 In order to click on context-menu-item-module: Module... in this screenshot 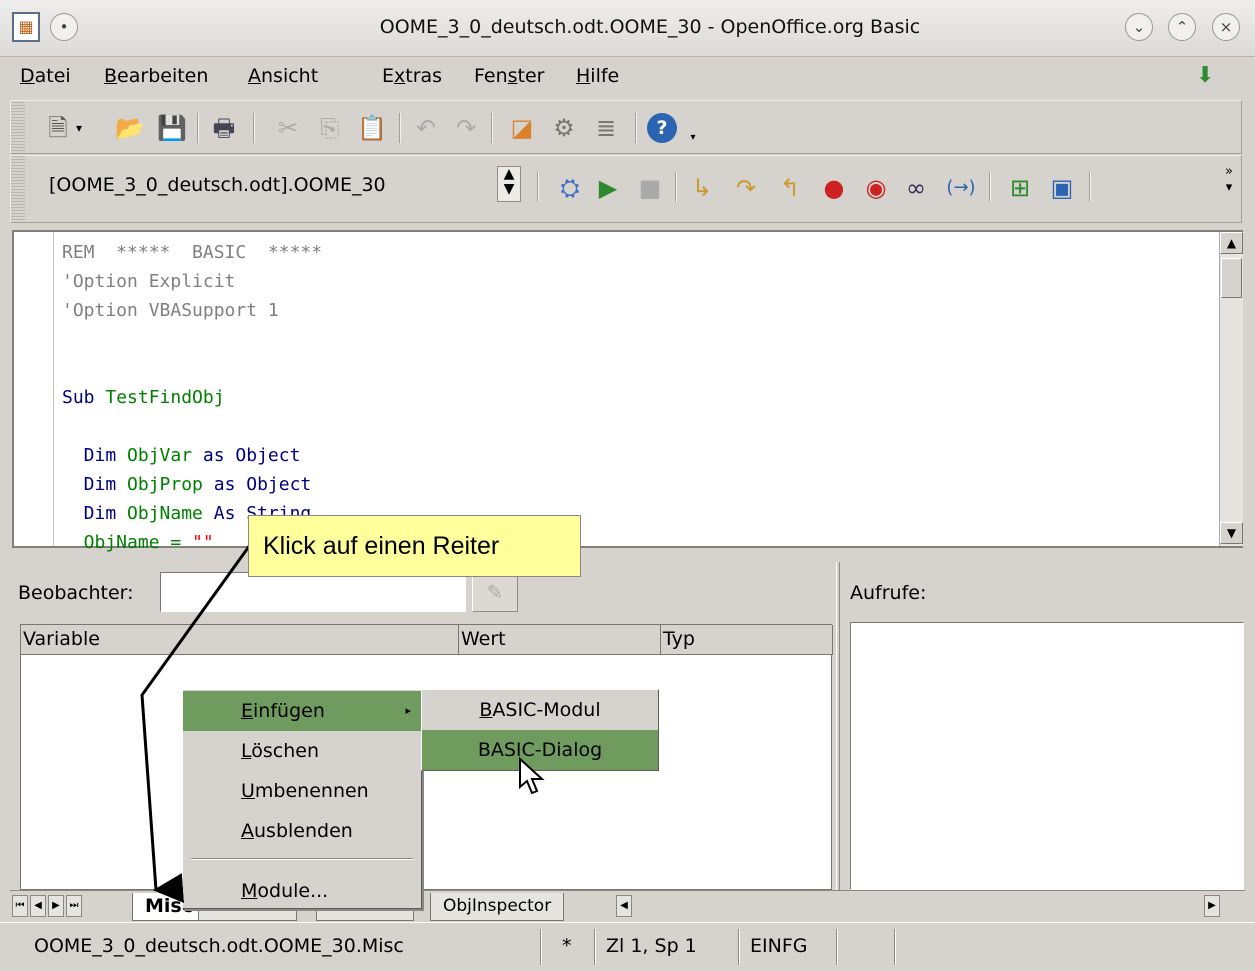, I will do `click(302, 891)`.